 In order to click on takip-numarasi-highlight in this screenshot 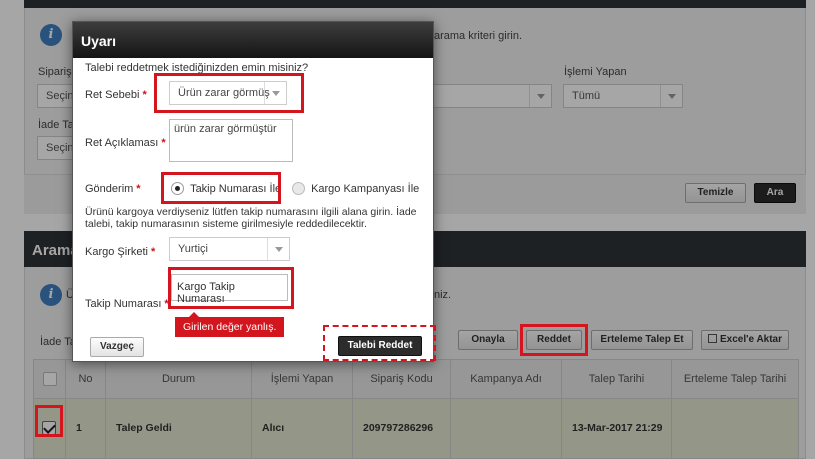, I will do `click(231, 288)`.